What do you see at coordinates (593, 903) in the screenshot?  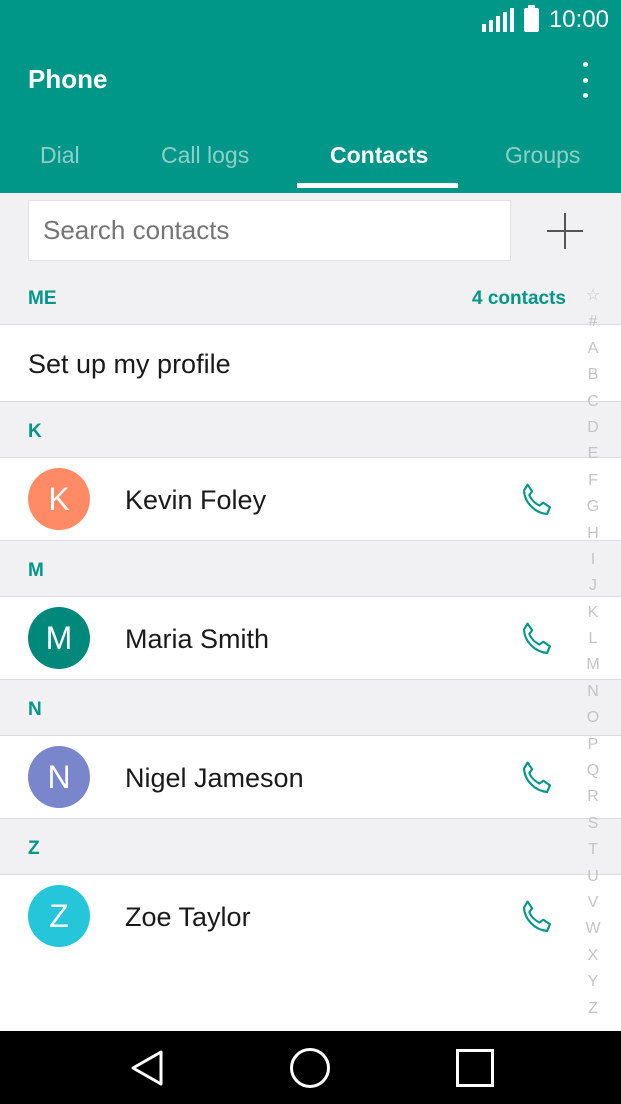 I see `index-letter: V` at bounding box center [593, 903].